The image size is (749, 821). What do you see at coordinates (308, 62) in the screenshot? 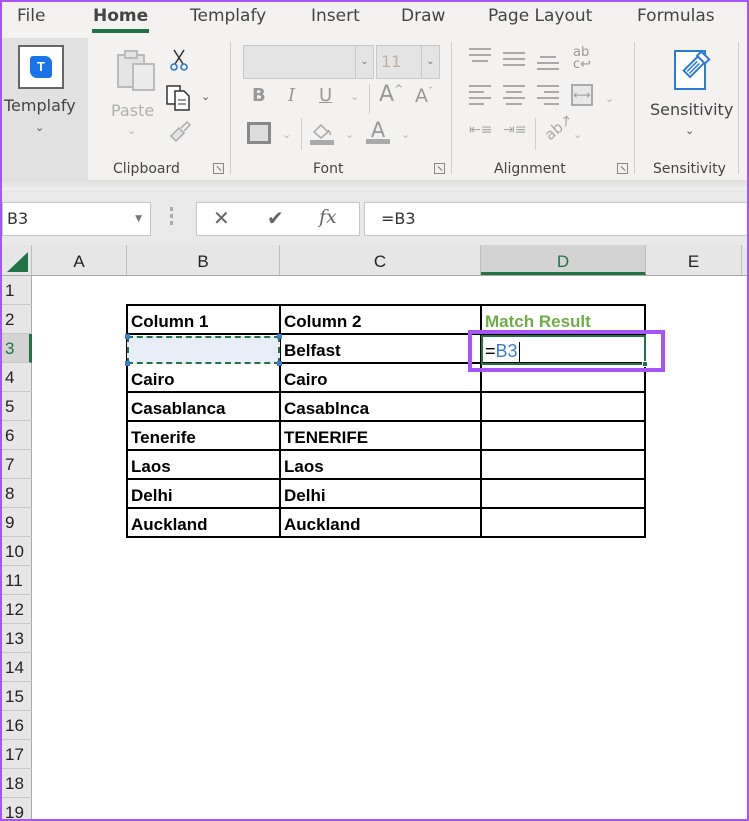
I see `font-name-combo: ⌄` at bounding box center [308, 62].